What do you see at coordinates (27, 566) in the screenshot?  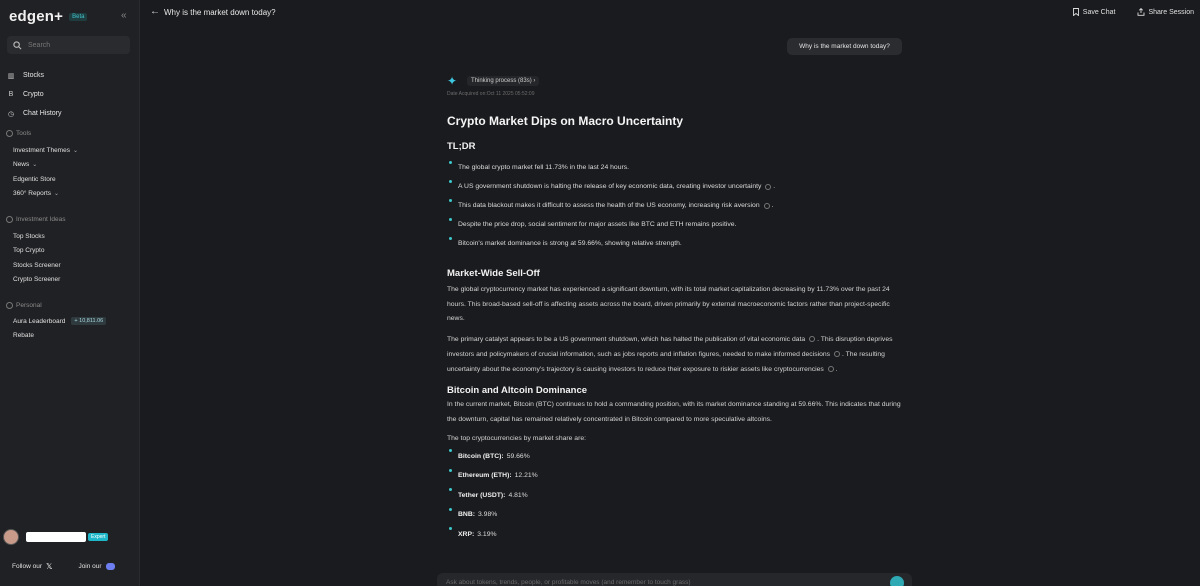 I see `follow-link: Follow our` at bounding box center [27, 566].